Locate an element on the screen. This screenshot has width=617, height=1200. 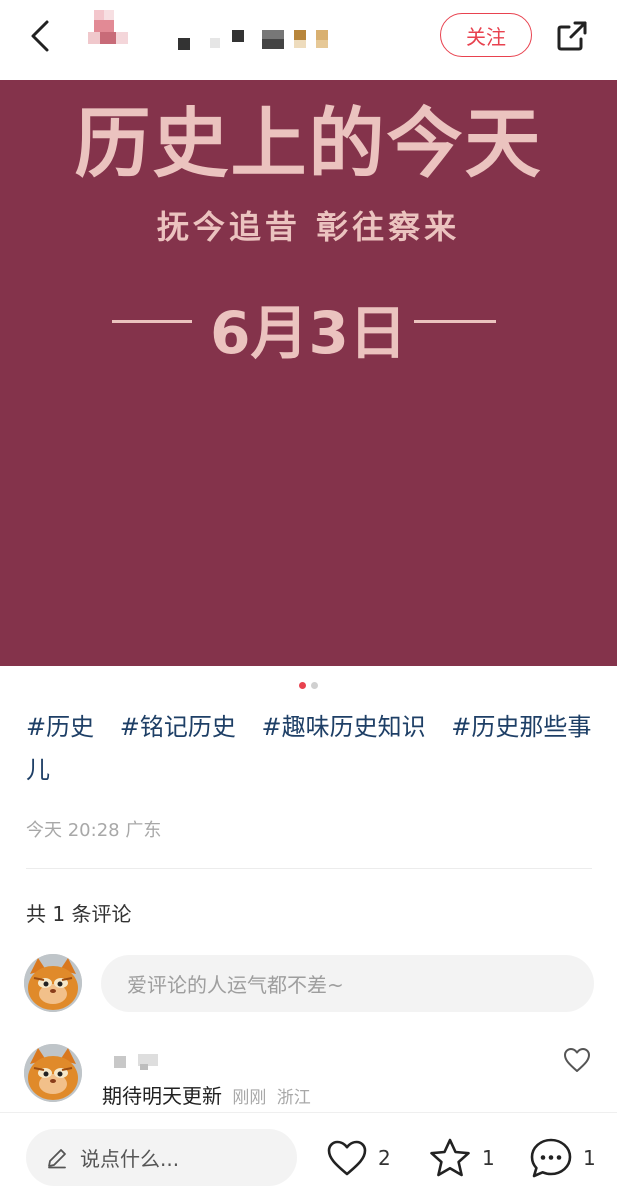
commenter-name-redacted is located at coordinates (144, 1062).